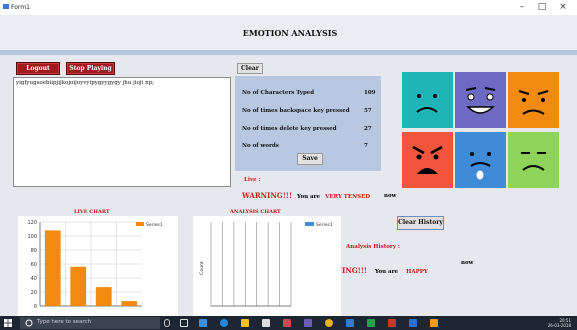 Image resolution: width=577 pixels, height=330 pixels. What do you see at coordinates (95, 265) in the screenshot?
I see `live-chart-svg: 0 20 40 60 80 100 120 Series1` at bounding box center [95, 265].